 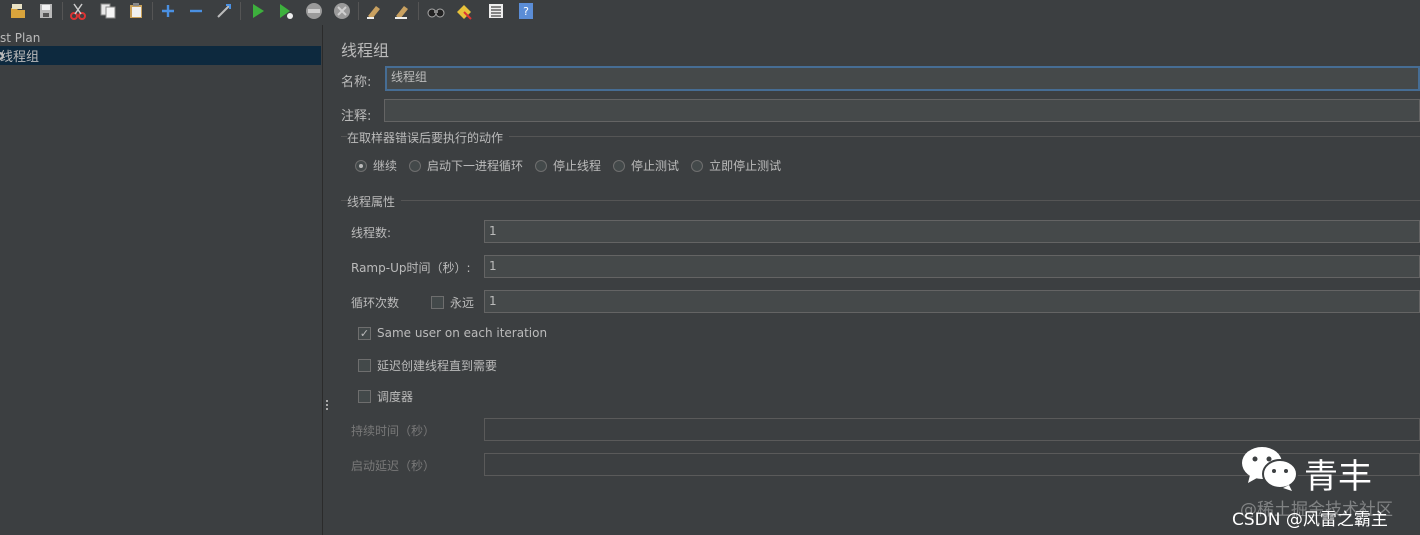 What do you see at coordinates (496, 11) in the screenshot?
I see `function-helper-icon` at bounding box center [496, 11].